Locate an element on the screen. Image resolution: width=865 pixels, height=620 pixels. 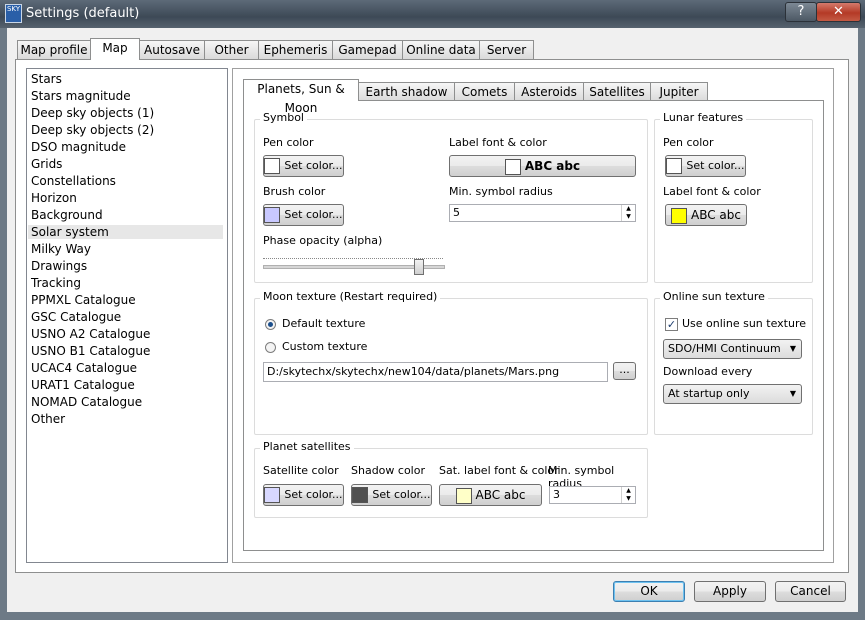
tab-satellites: Satellites is located at coordinates (617, 91).